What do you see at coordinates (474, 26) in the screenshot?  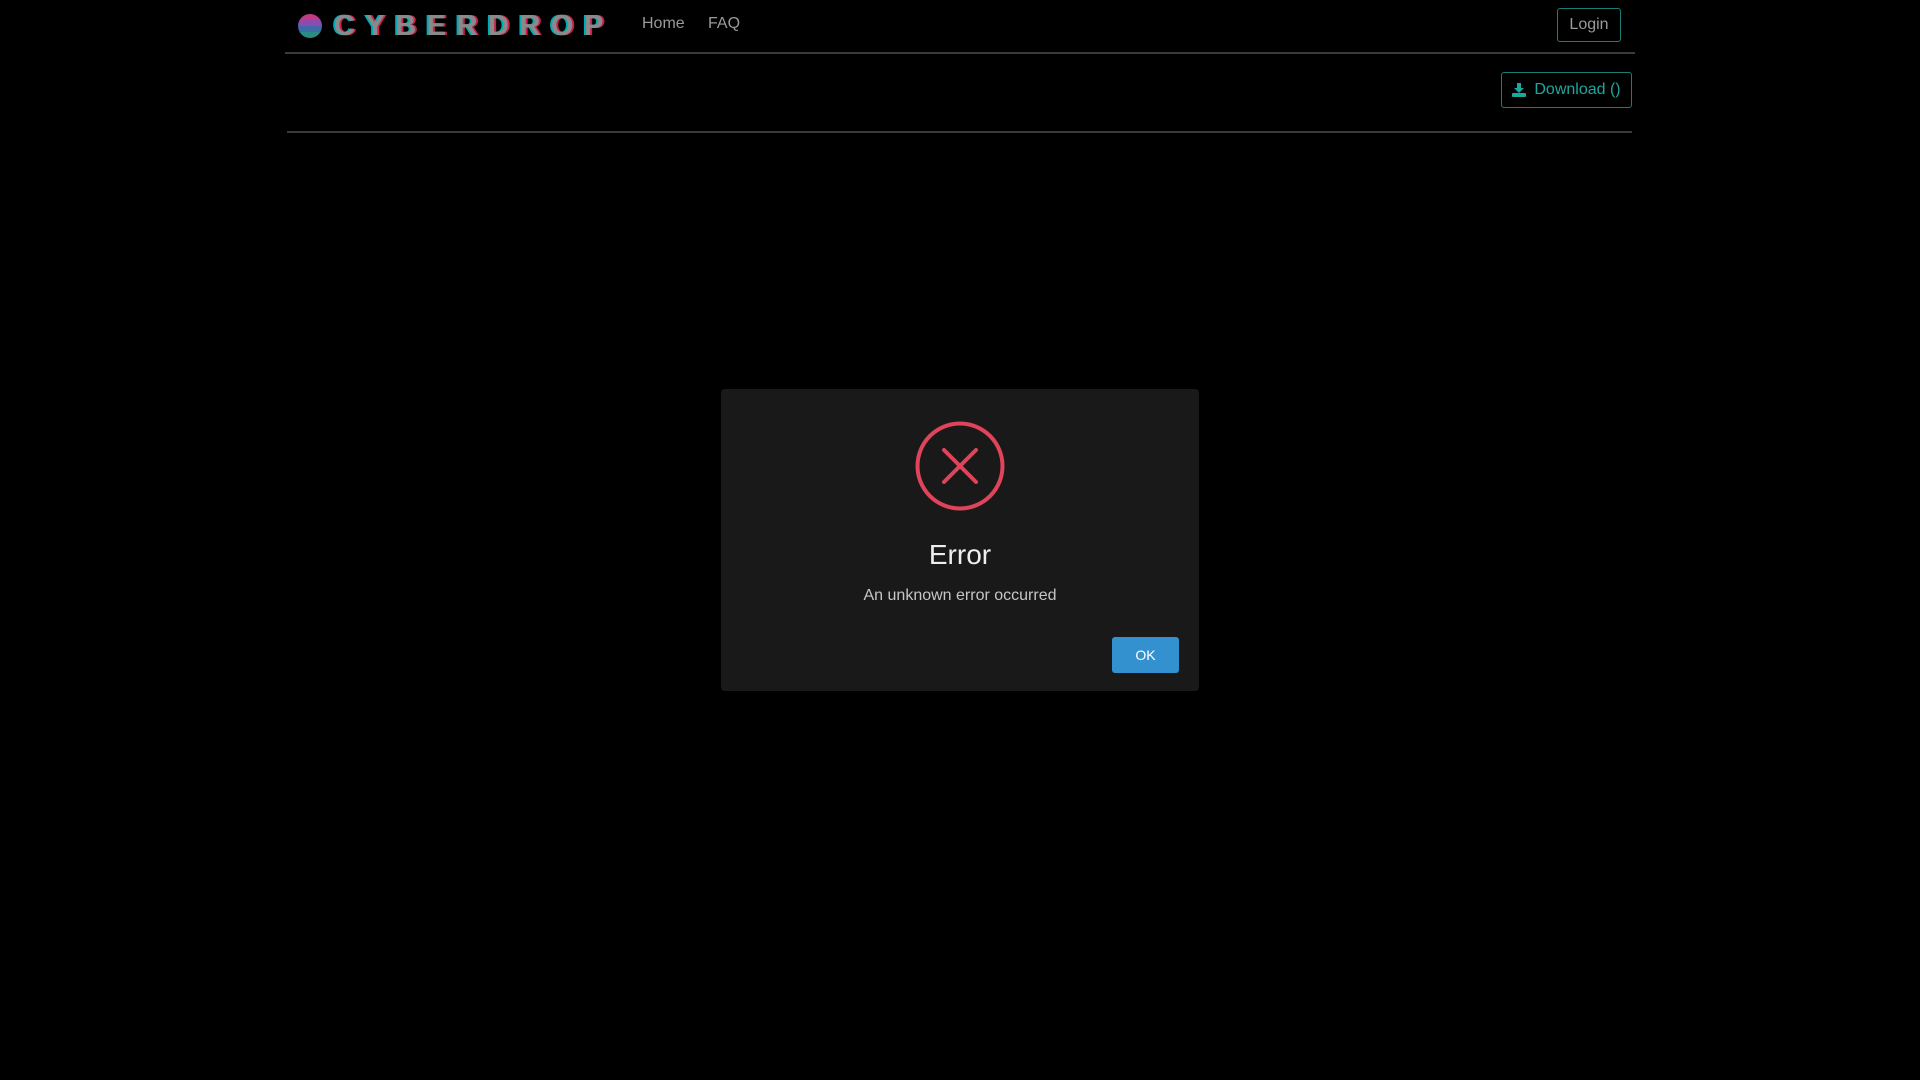 I see `brand-name: CYBERDROP` at bounding box center [474, 26].